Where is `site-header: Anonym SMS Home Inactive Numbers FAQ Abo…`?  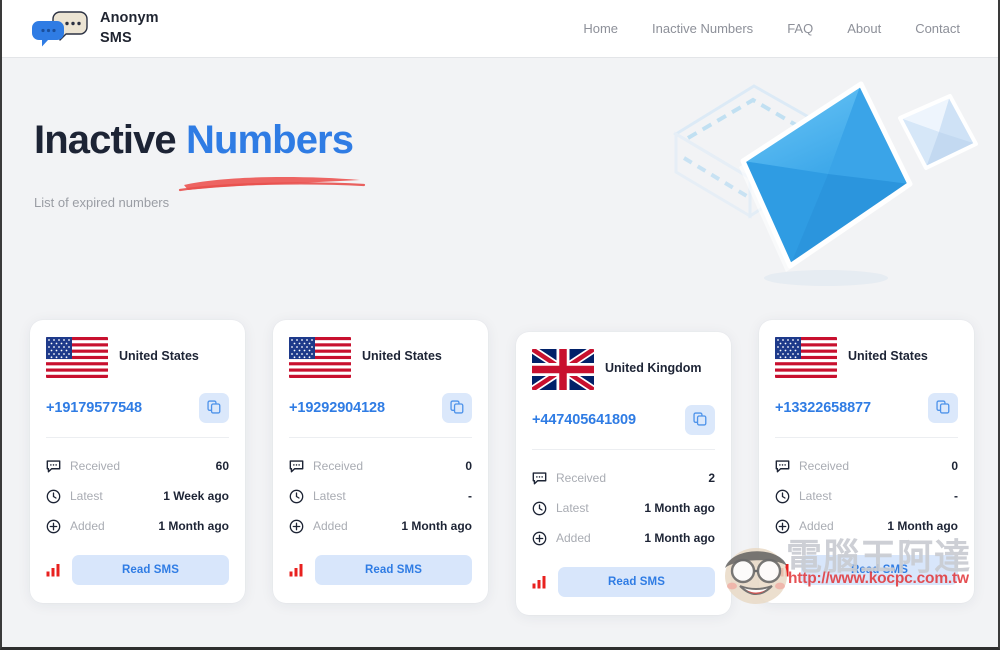
site-header: Anonym SMS Home Inactive Numbers FAQ Abo… is located at coordinates (500, 29).